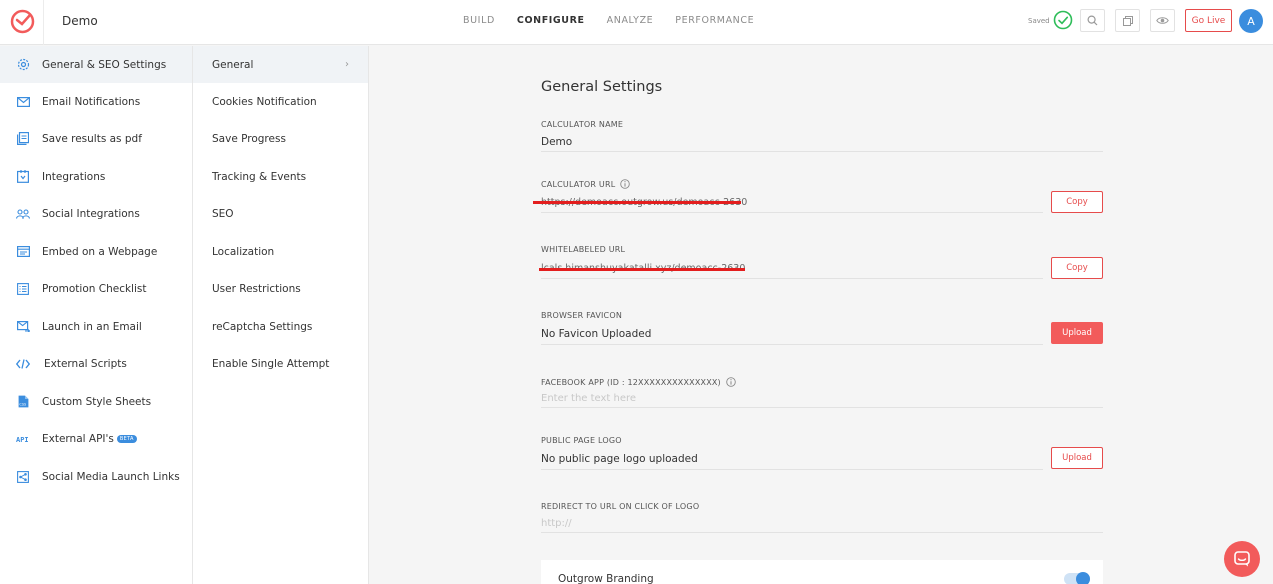 The width and height of the screenshot is (1273, 584). I want to click on copy-icon, so click(1127, 20).